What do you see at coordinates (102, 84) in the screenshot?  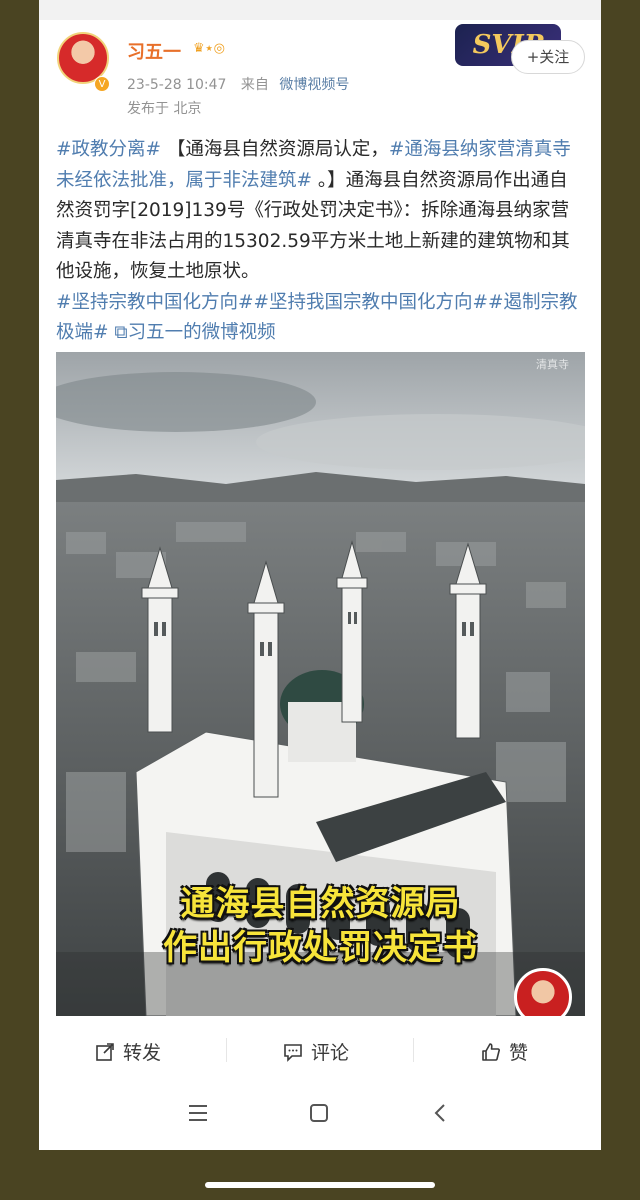 I see `verified-badge-icon: V` at bounding box center [102, 84].